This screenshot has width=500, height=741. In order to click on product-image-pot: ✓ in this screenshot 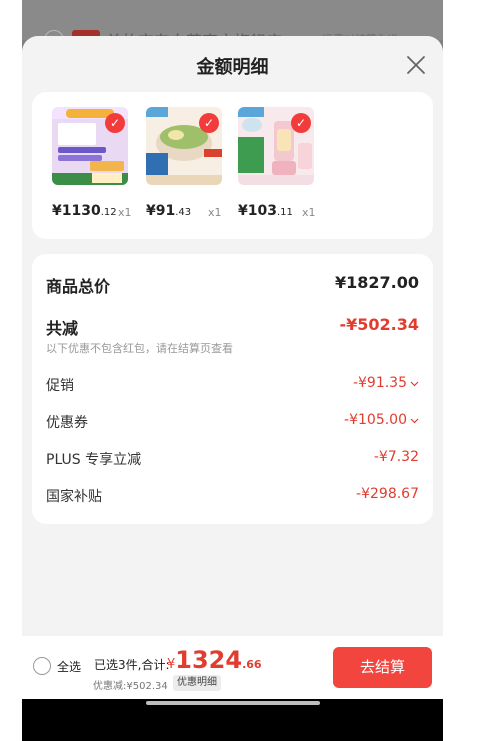, I will do `click(184, 146)`.